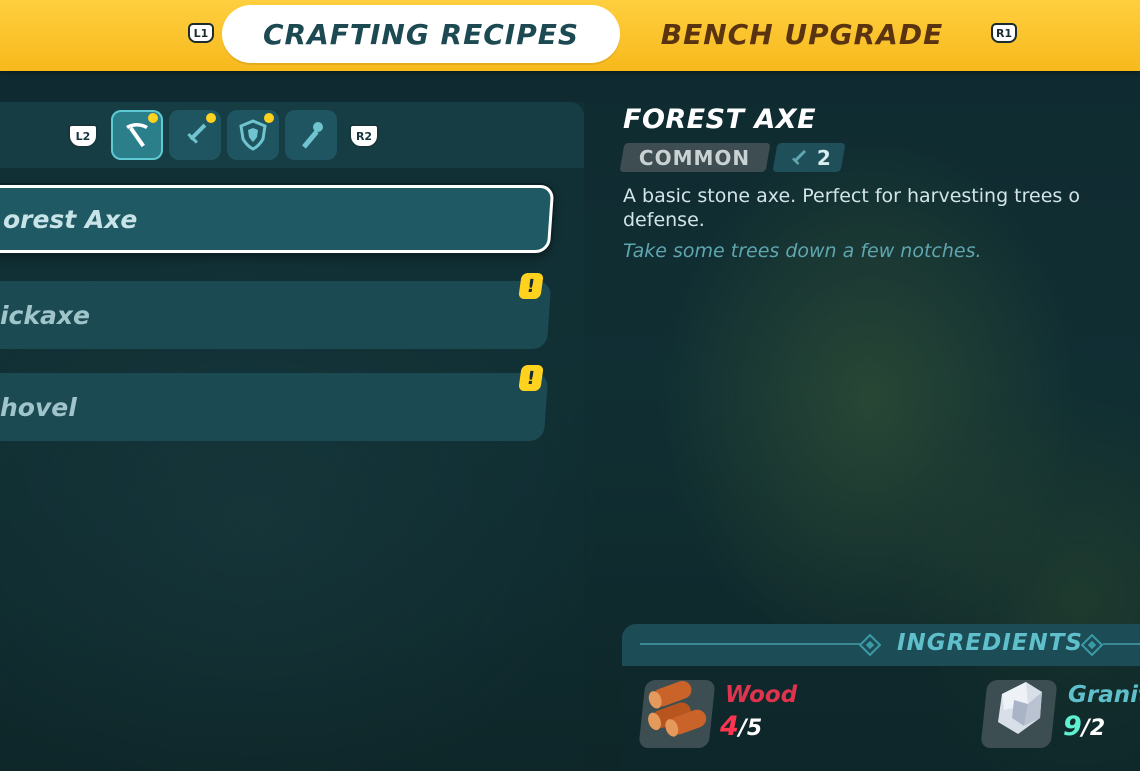  What do you see at coordinates (809, 157) in the screenshot?
I see `tier-badge: 2` at bounding box center [809, 157].